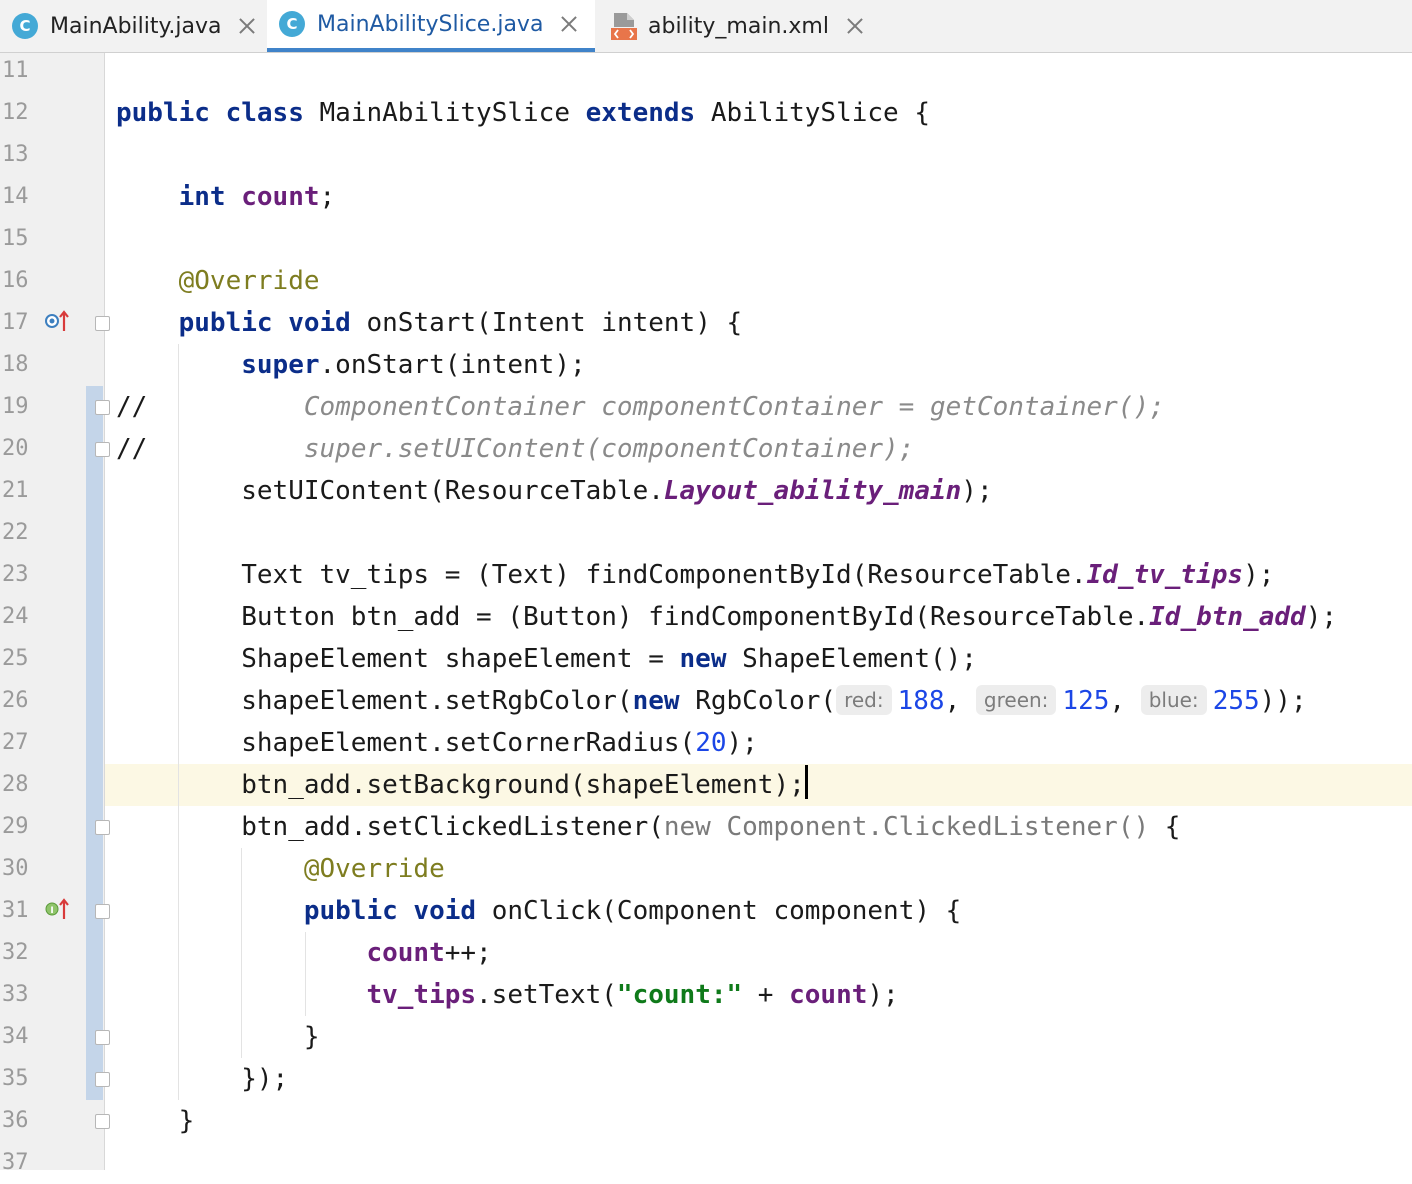 This screenshot has height=1184, width=1412. What do you see at coordinates (15, 784) in the screenshot?
I see `line-number: 28` at bounding box center [15, 784].